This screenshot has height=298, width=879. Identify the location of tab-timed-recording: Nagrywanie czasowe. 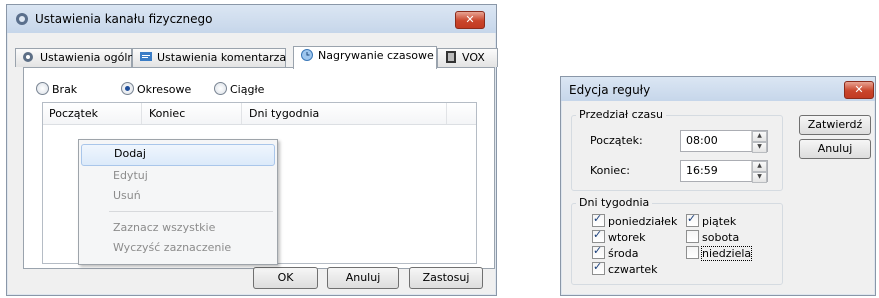
(365, 57).